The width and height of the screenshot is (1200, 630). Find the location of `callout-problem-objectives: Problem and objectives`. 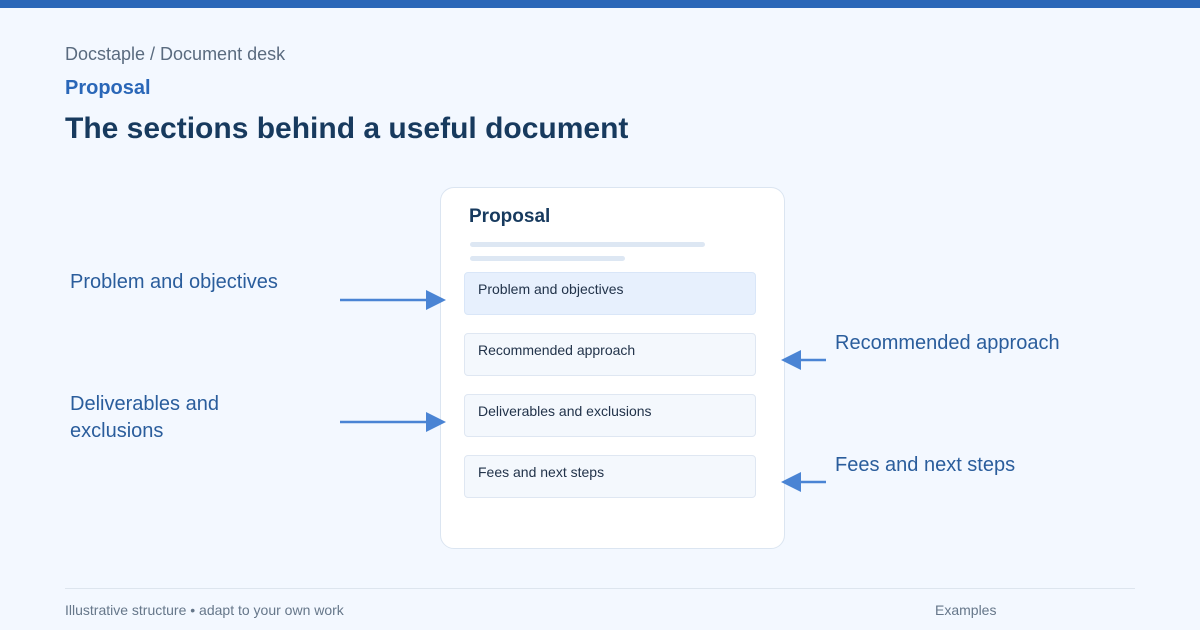

callout-problem-objectives: Problem and objectives is located at coordinates (174, 282).